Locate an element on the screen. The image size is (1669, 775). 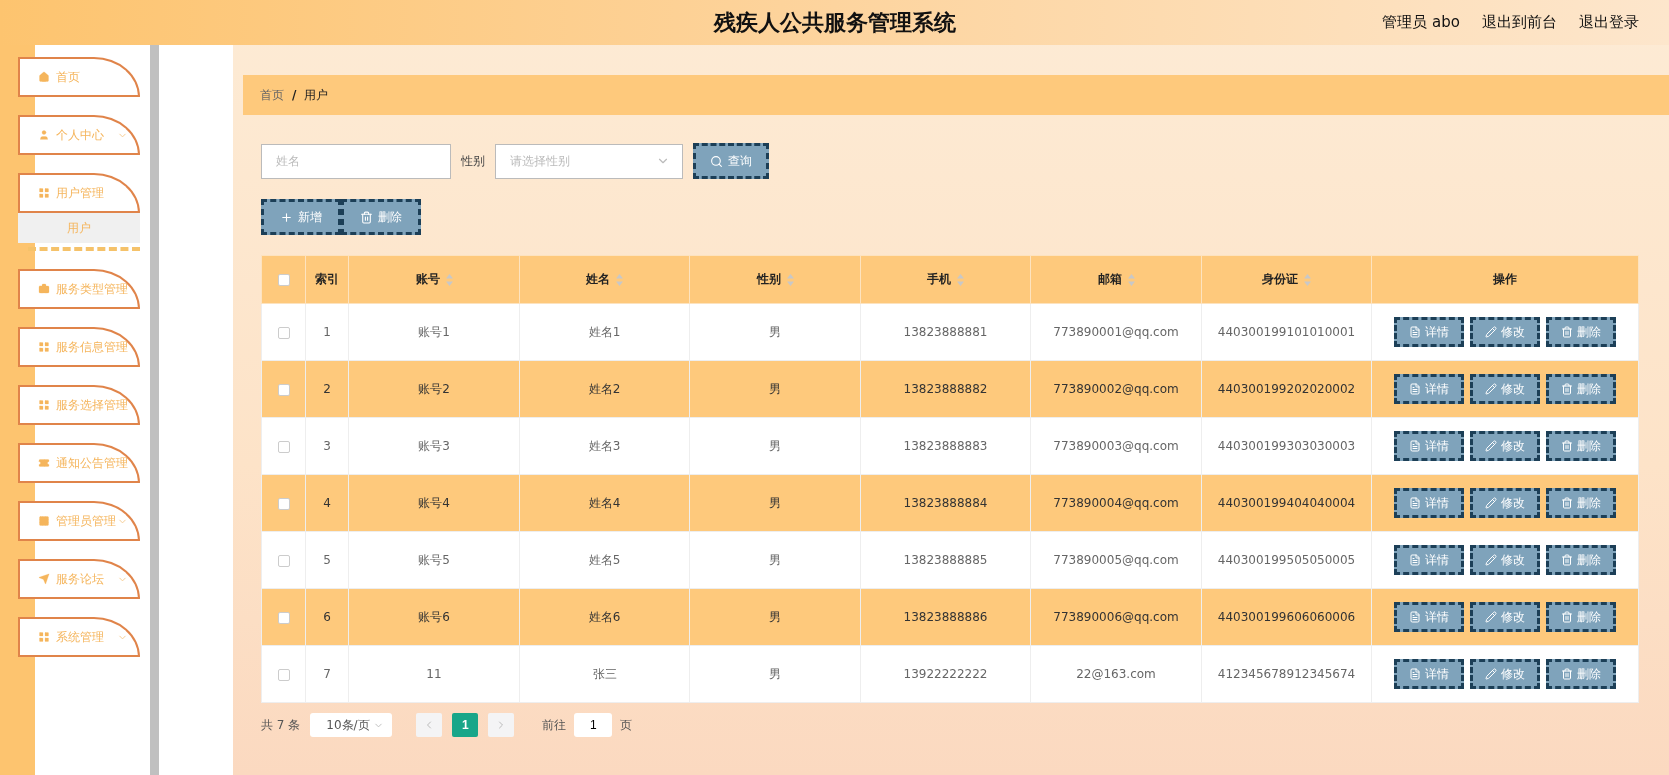
page-number-field: 1 is located at coordinates (593, 725).